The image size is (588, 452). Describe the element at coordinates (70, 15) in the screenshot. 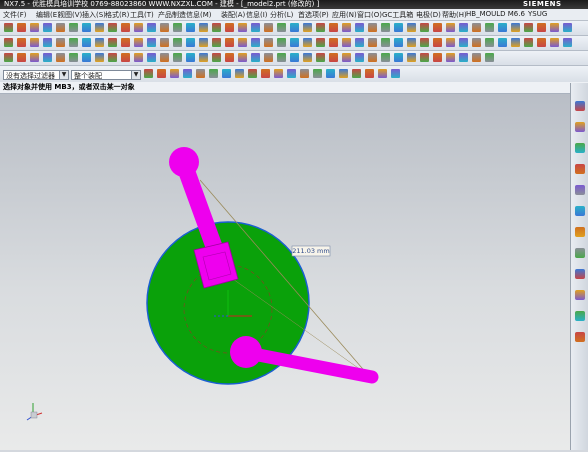

I see `menu-view: 视图(V)` at that location.